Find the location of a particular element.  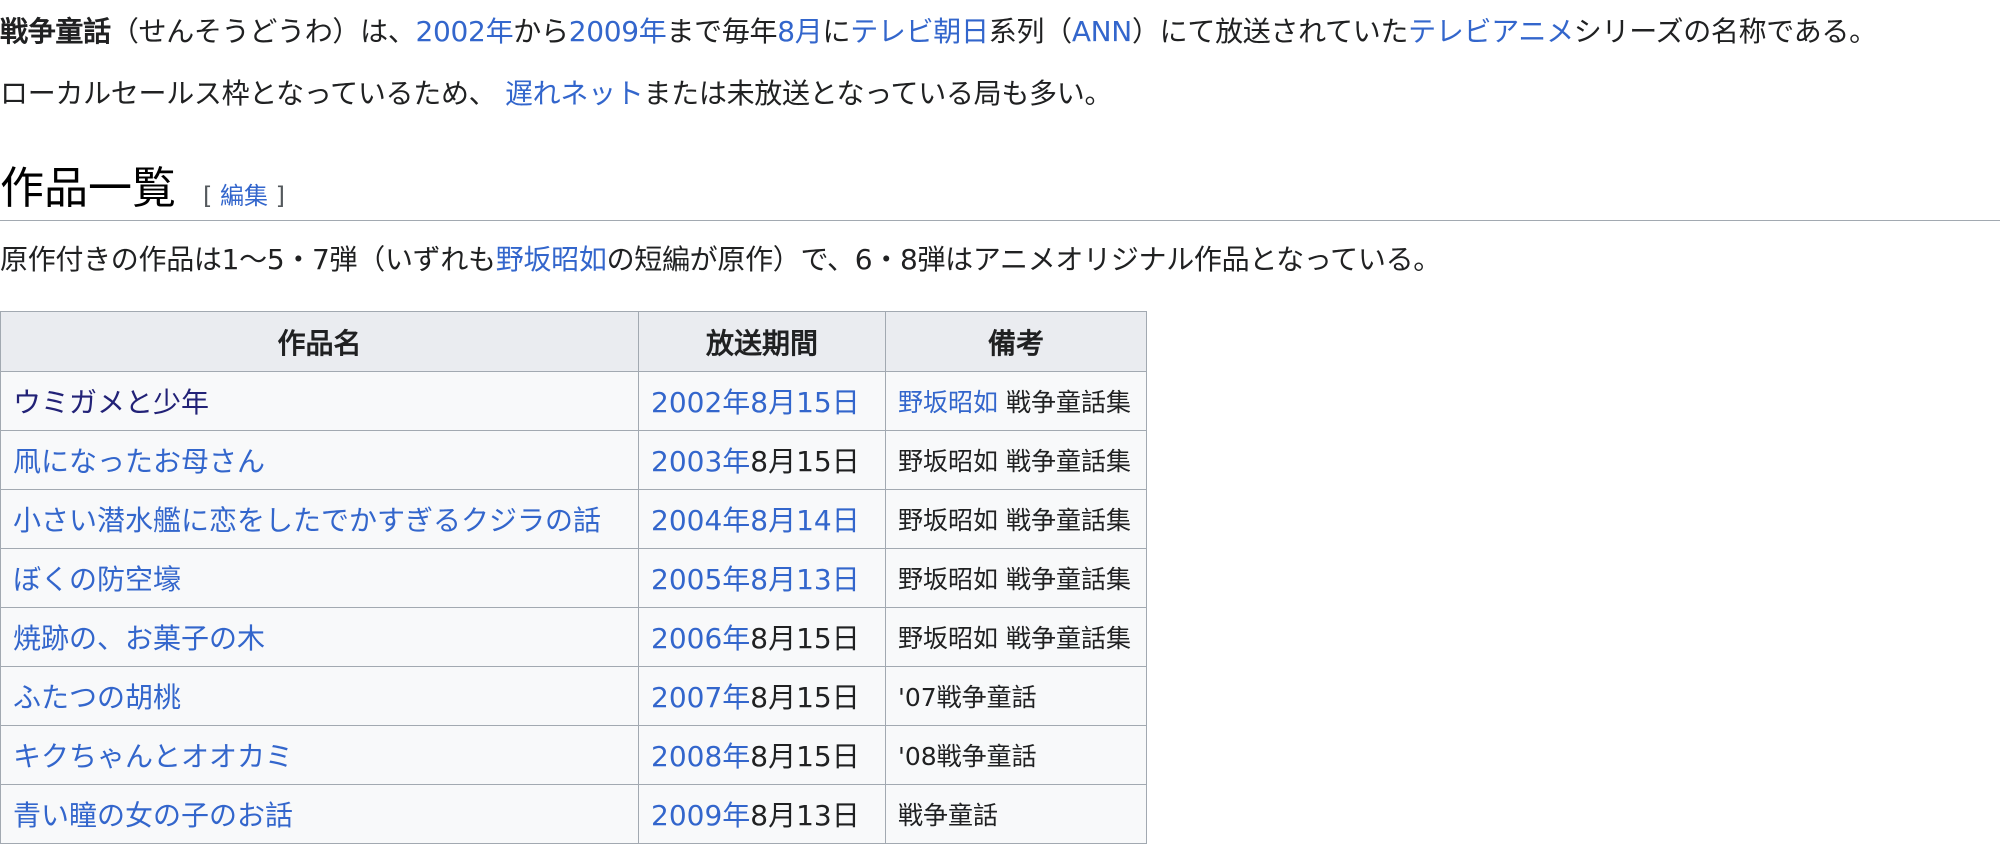

intro-text: まで毎年 is located at coordinates (722, 31).